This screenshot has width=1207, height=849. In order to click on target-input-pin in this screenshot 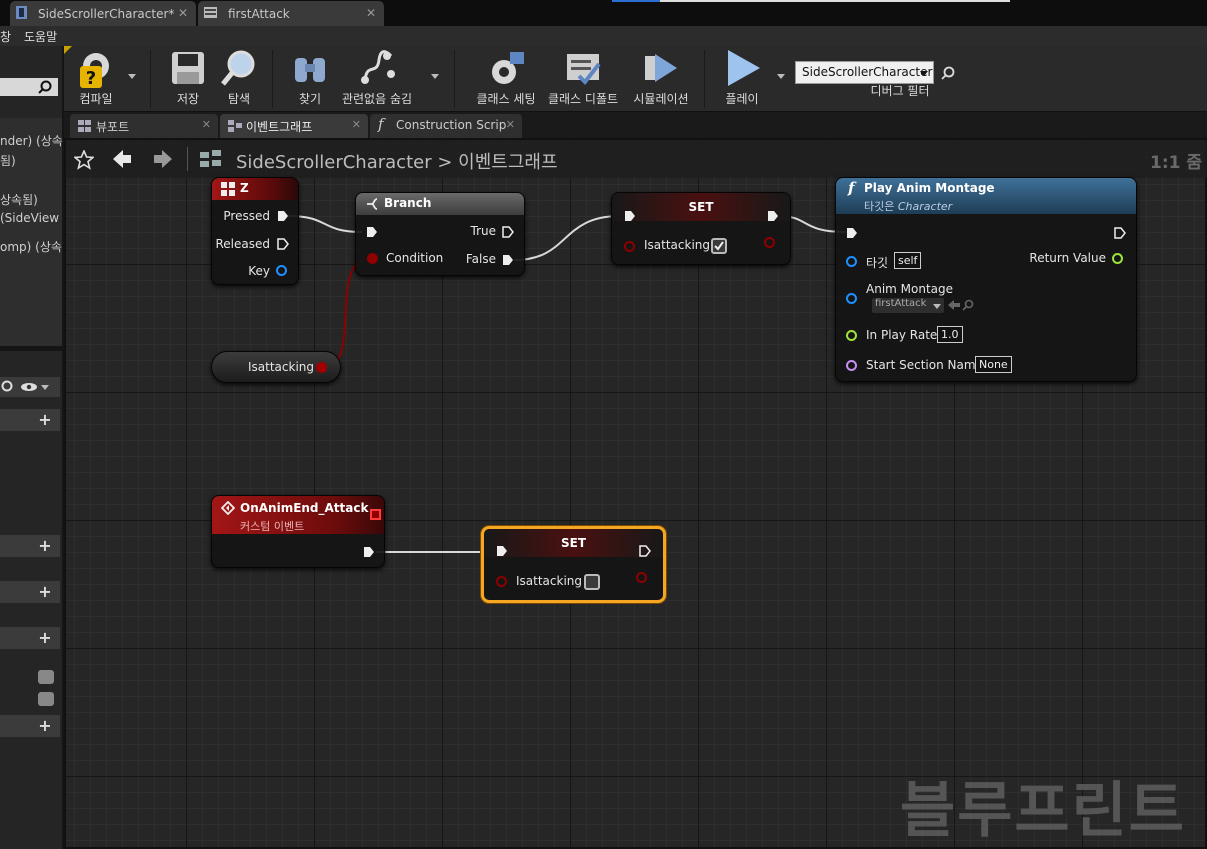, I will do `click(851, 261)`.